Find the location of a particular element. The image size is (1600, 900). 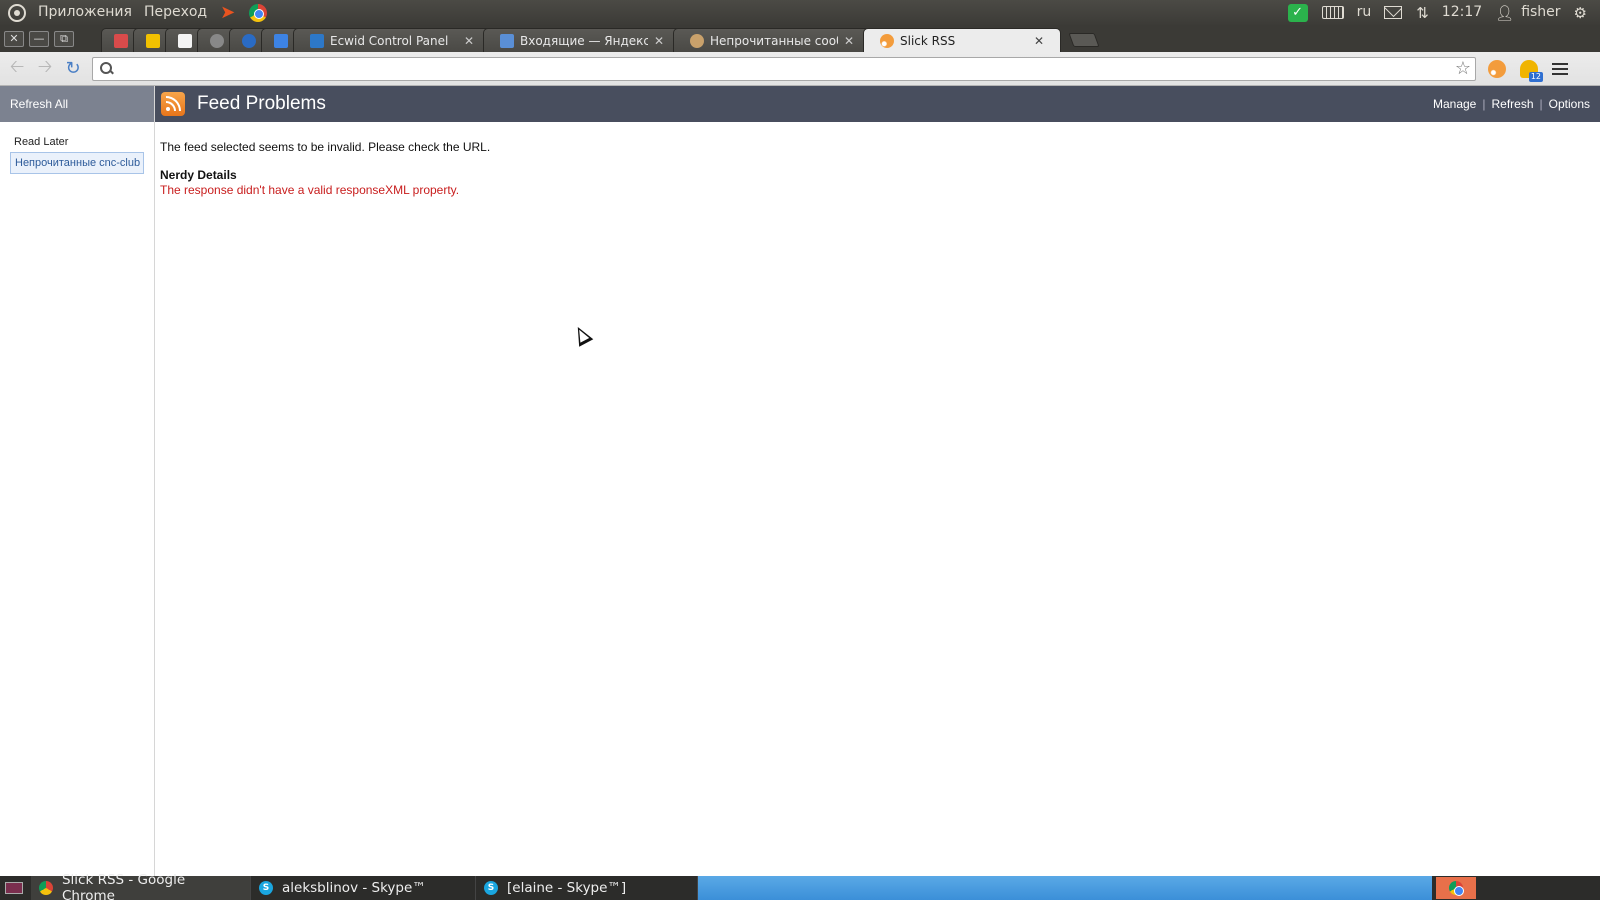

rss-logo-icon is located at coordinates (173, 104).